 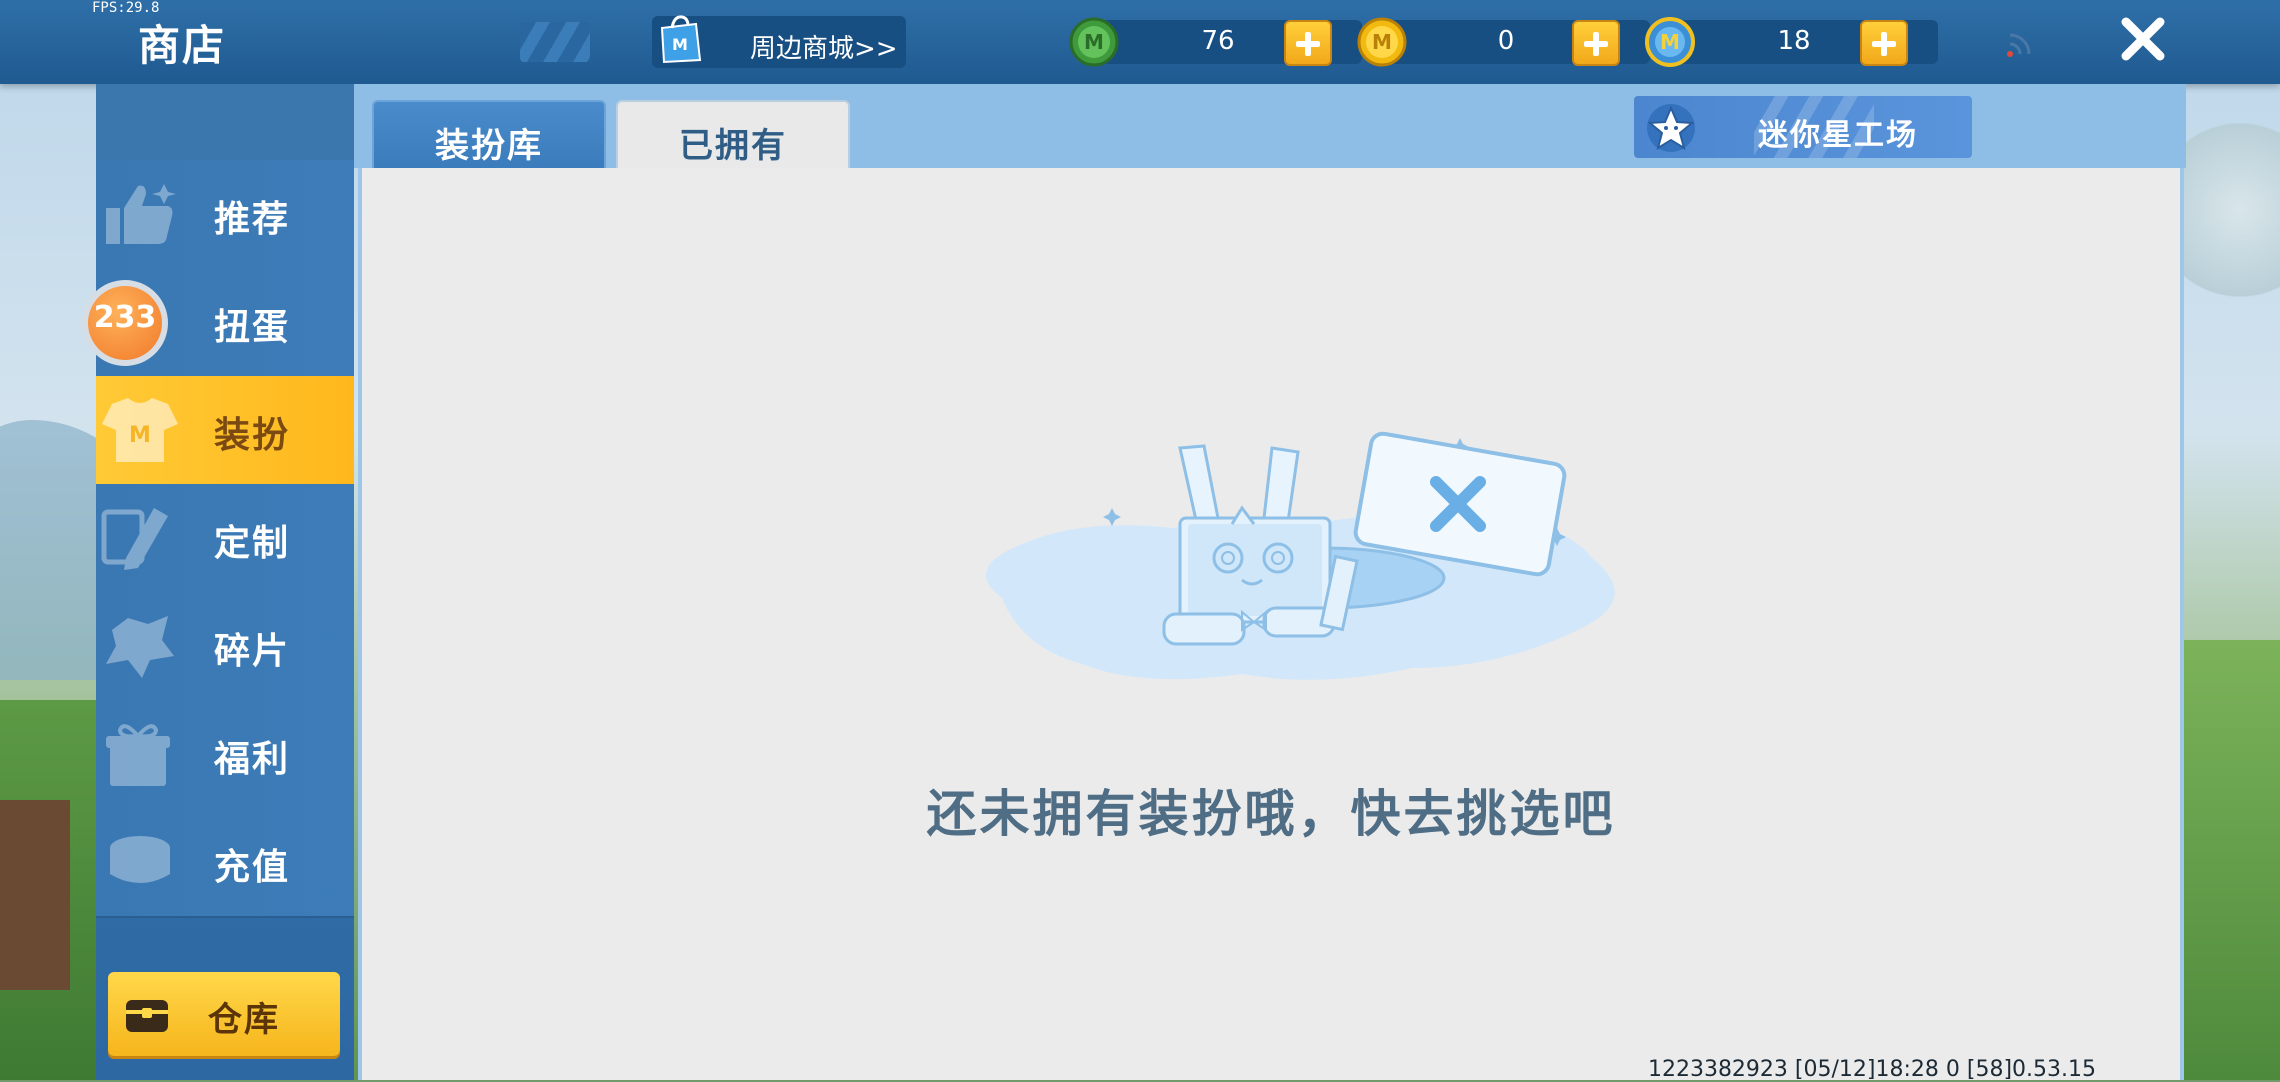 I want to click on session-info: 1223382923 [05/12]18:28 0 [58]0.53.15, so click(x=1871, y=1069).